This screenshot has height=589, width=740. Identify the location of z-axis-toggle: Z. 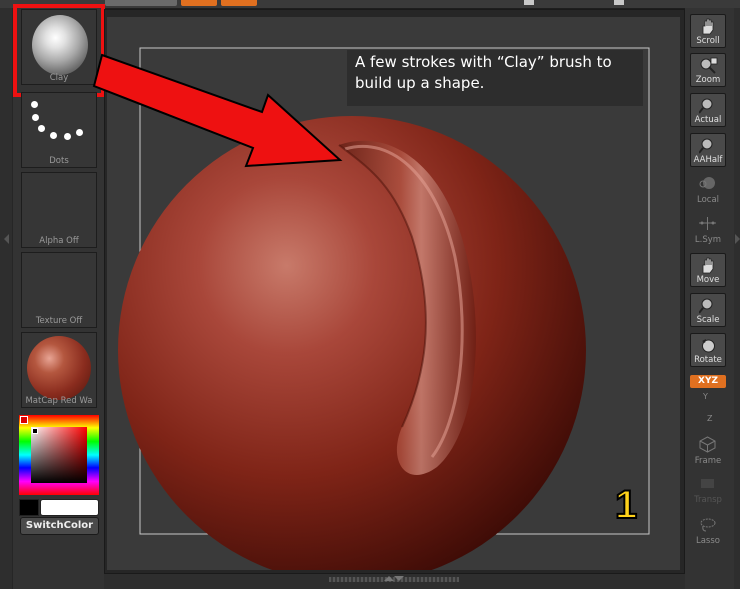
(709, 418).